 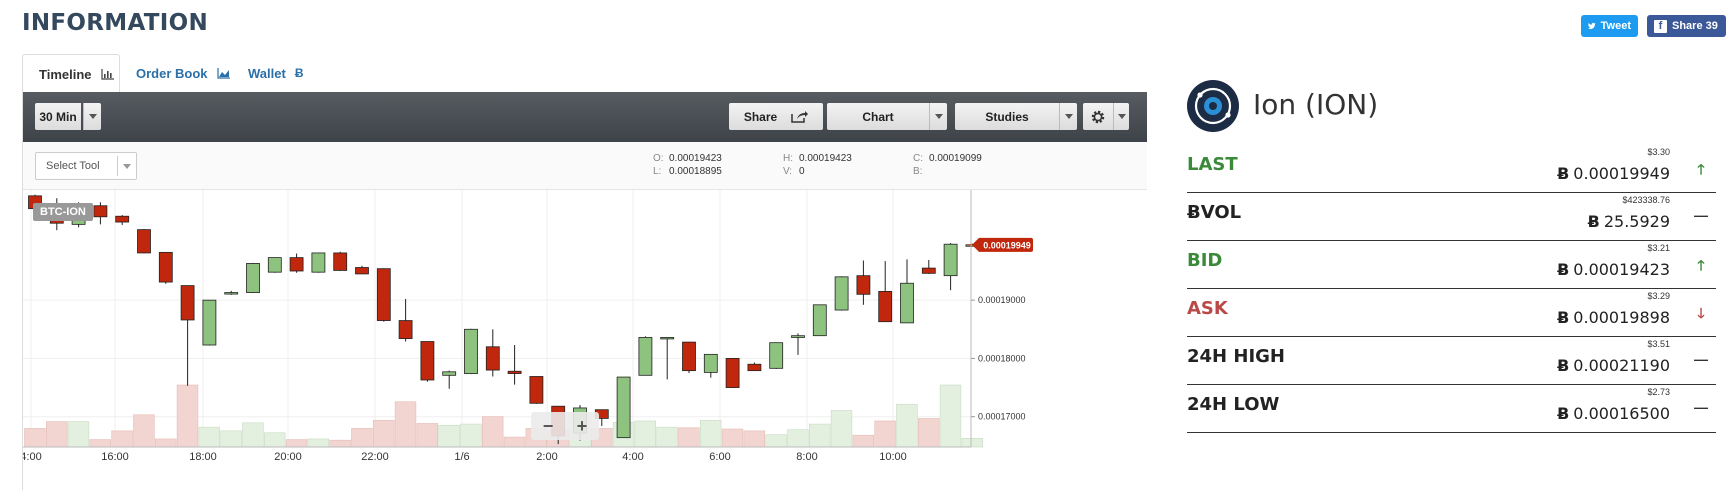 What do you see at coordinates (288, 457) in the screenshot?
I see `x-tick-label: 20:00` at bounding box center [288, 457].